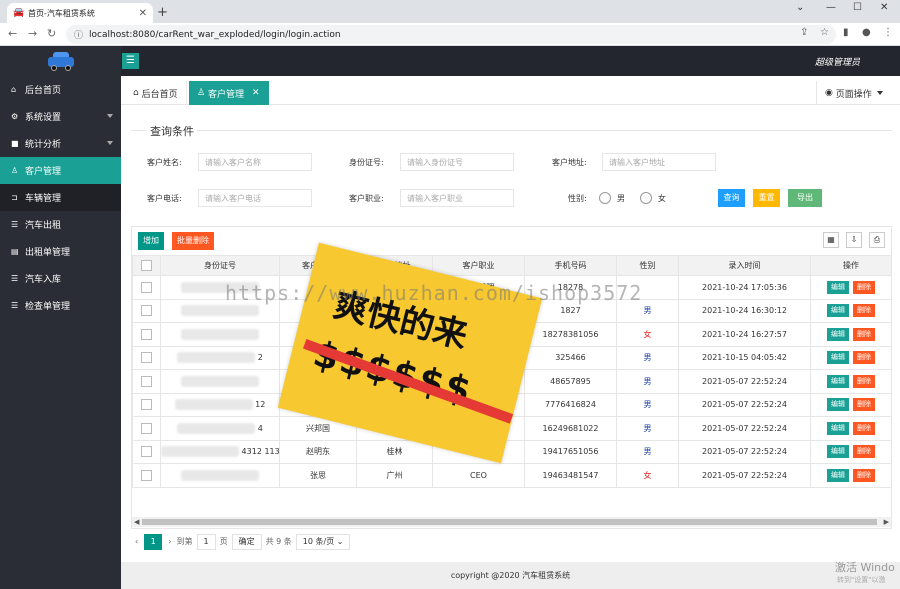 Image resolution: width=900 pixels, height=589 pixels. What do you see at coordinates (457, 198) in the screenshot?
I see `job-input` at bounding box center [457, 198].